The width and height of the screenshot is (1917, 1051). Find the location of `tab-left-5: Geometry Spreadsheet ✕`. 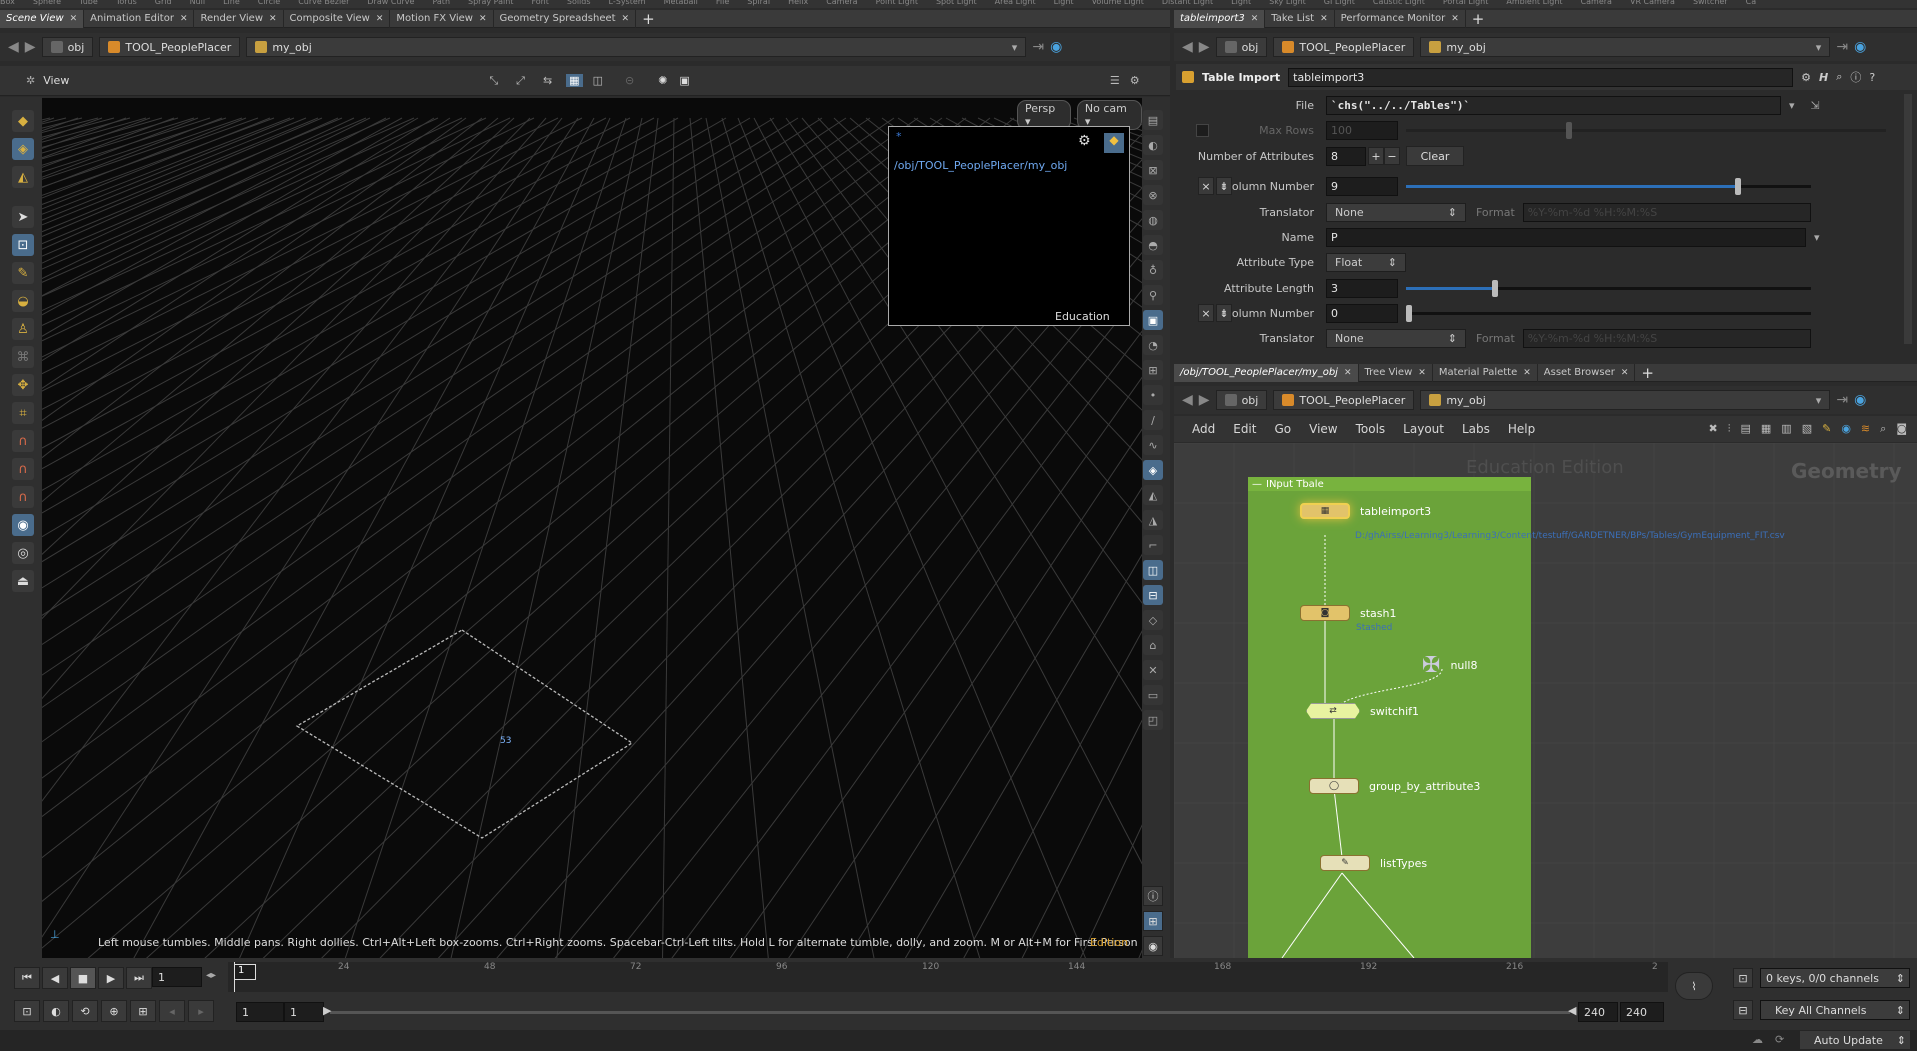

tab-left-5: Geometry Spreadsheet ✕ is located at coordinates (565, 18).